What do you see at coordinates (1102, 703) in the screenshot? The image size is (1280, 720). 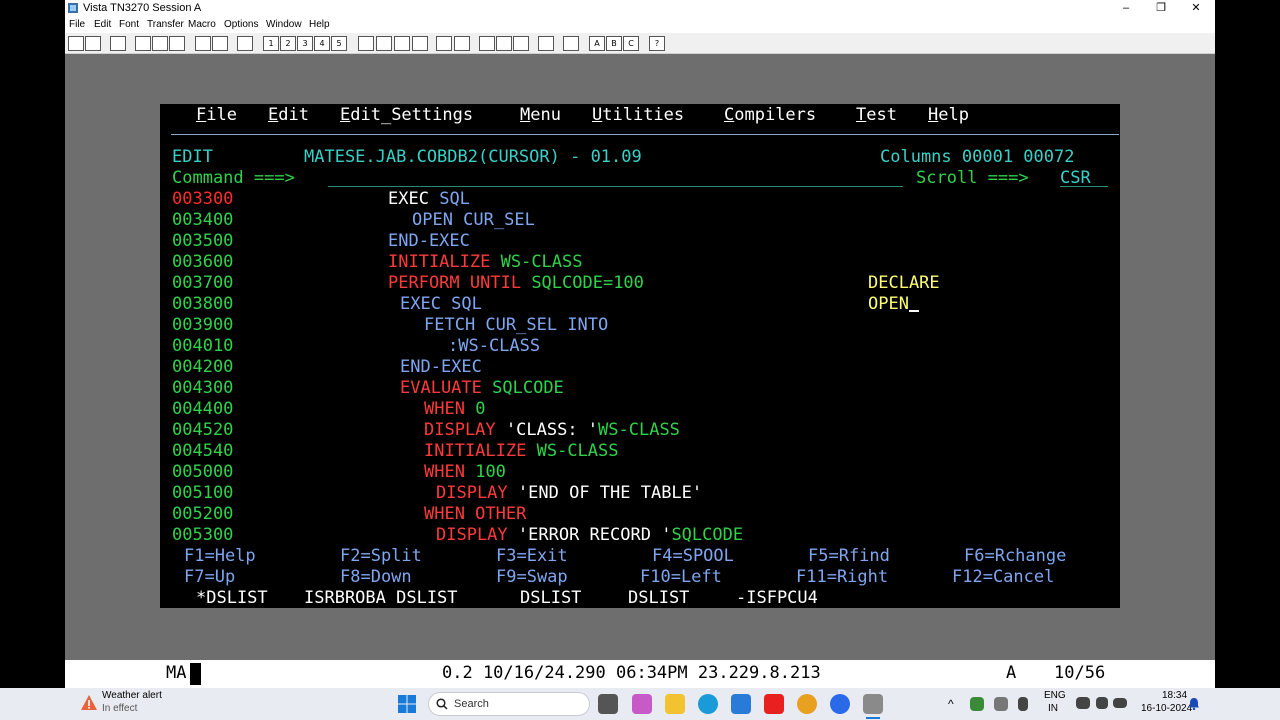 I see `volume-icon` at bounding box center [1102, 703].